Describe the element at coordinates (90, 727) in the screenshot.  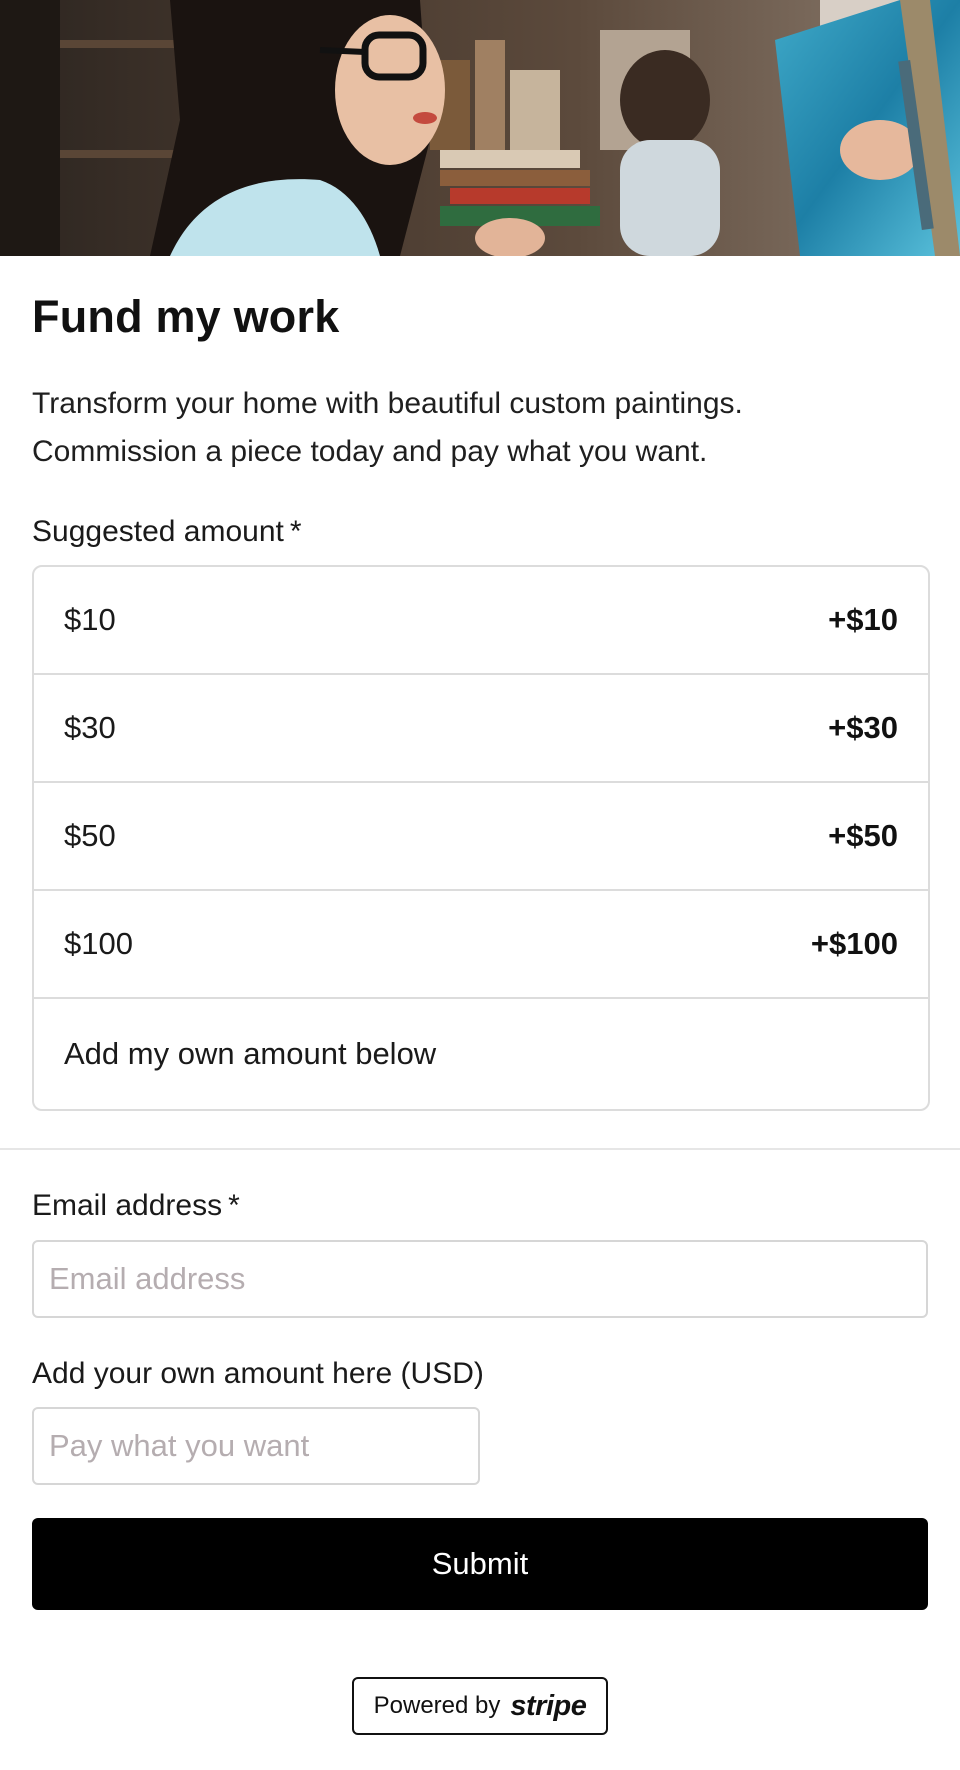
I see `option-label: $30` at that location.